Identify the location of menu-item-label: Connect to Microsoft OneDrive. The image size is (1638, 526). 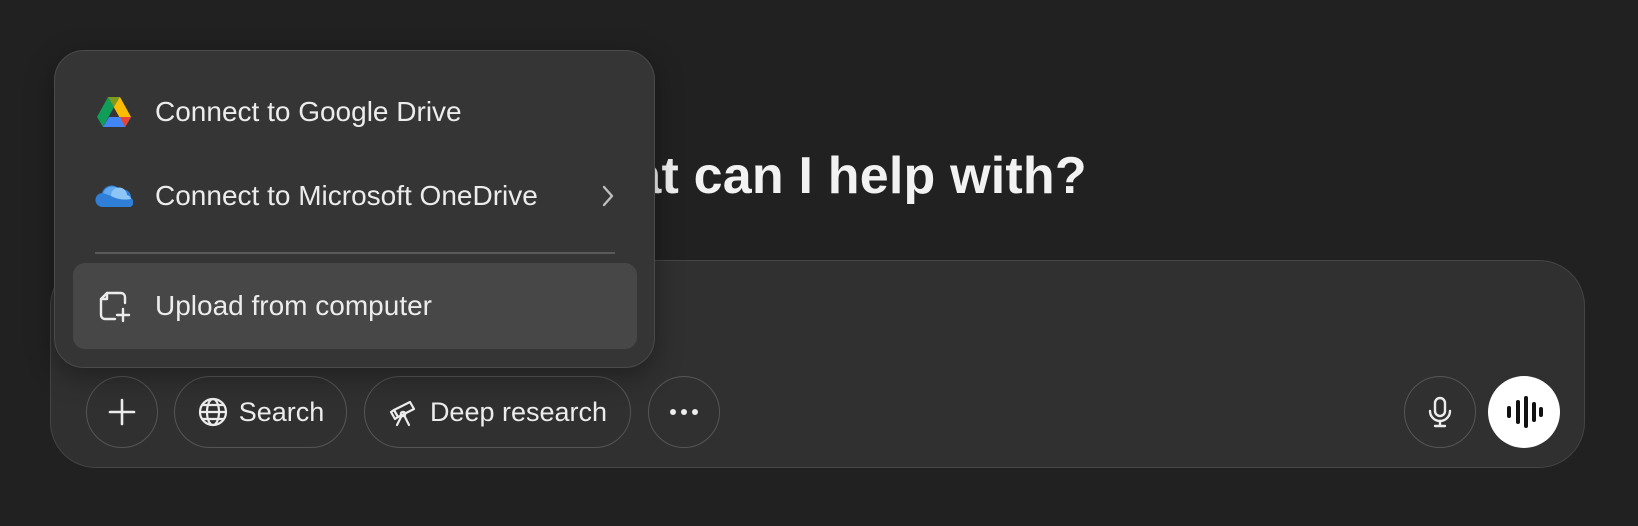
(346, 195).